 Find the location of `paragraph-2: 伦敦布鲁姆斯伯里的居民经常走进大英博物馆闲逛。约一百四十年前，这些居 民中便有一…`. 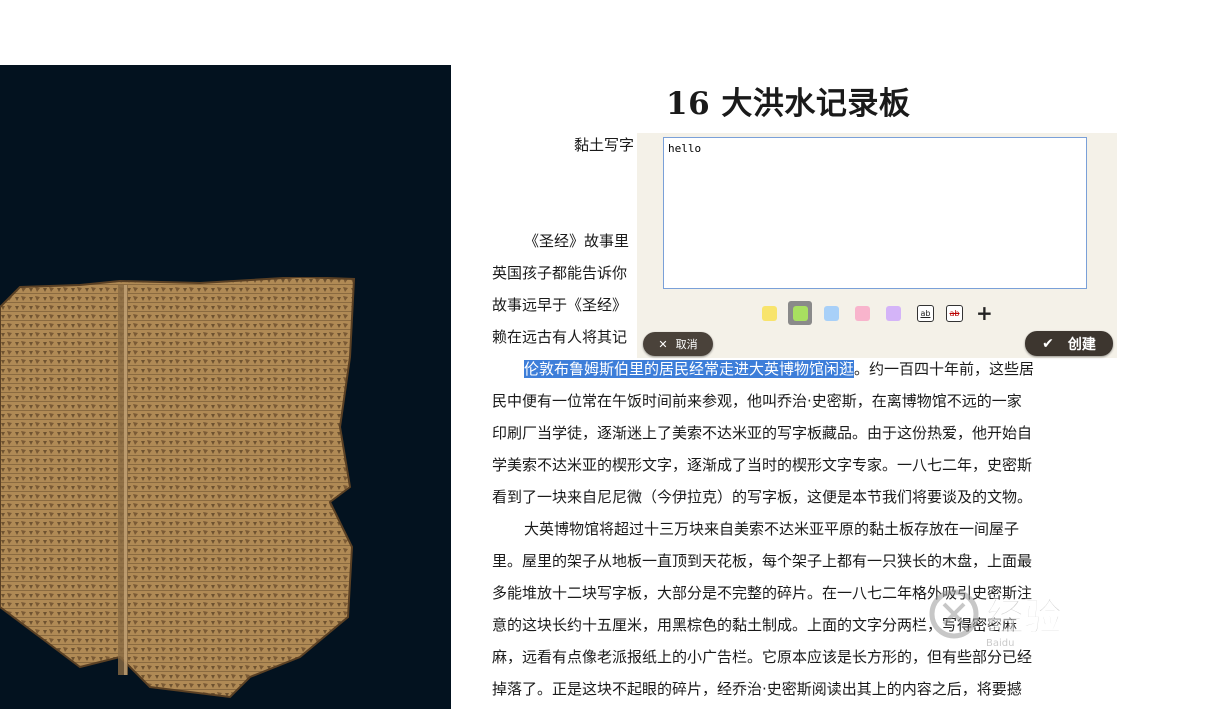

paragraph-2: 伦敦布鲁姆斯伯里的居民经常走进大英博物馆闲逛。约一百四十年前，这些居 民中便有一… is located at coordinates (783, 433).